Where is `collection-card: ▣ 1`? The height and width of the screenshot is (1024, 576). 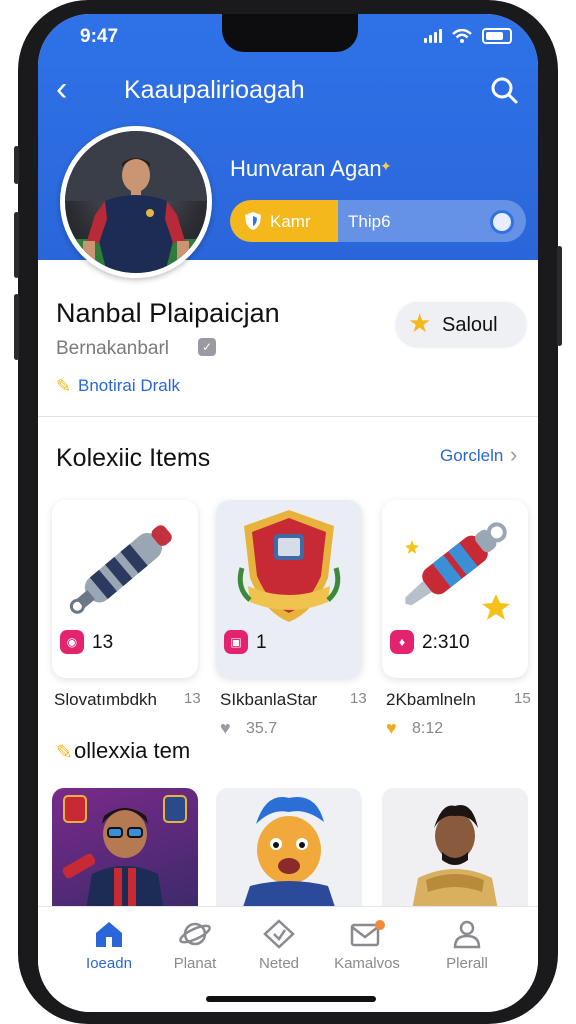 collection-card: ▣ 1 is located at coordinates (289, 589).